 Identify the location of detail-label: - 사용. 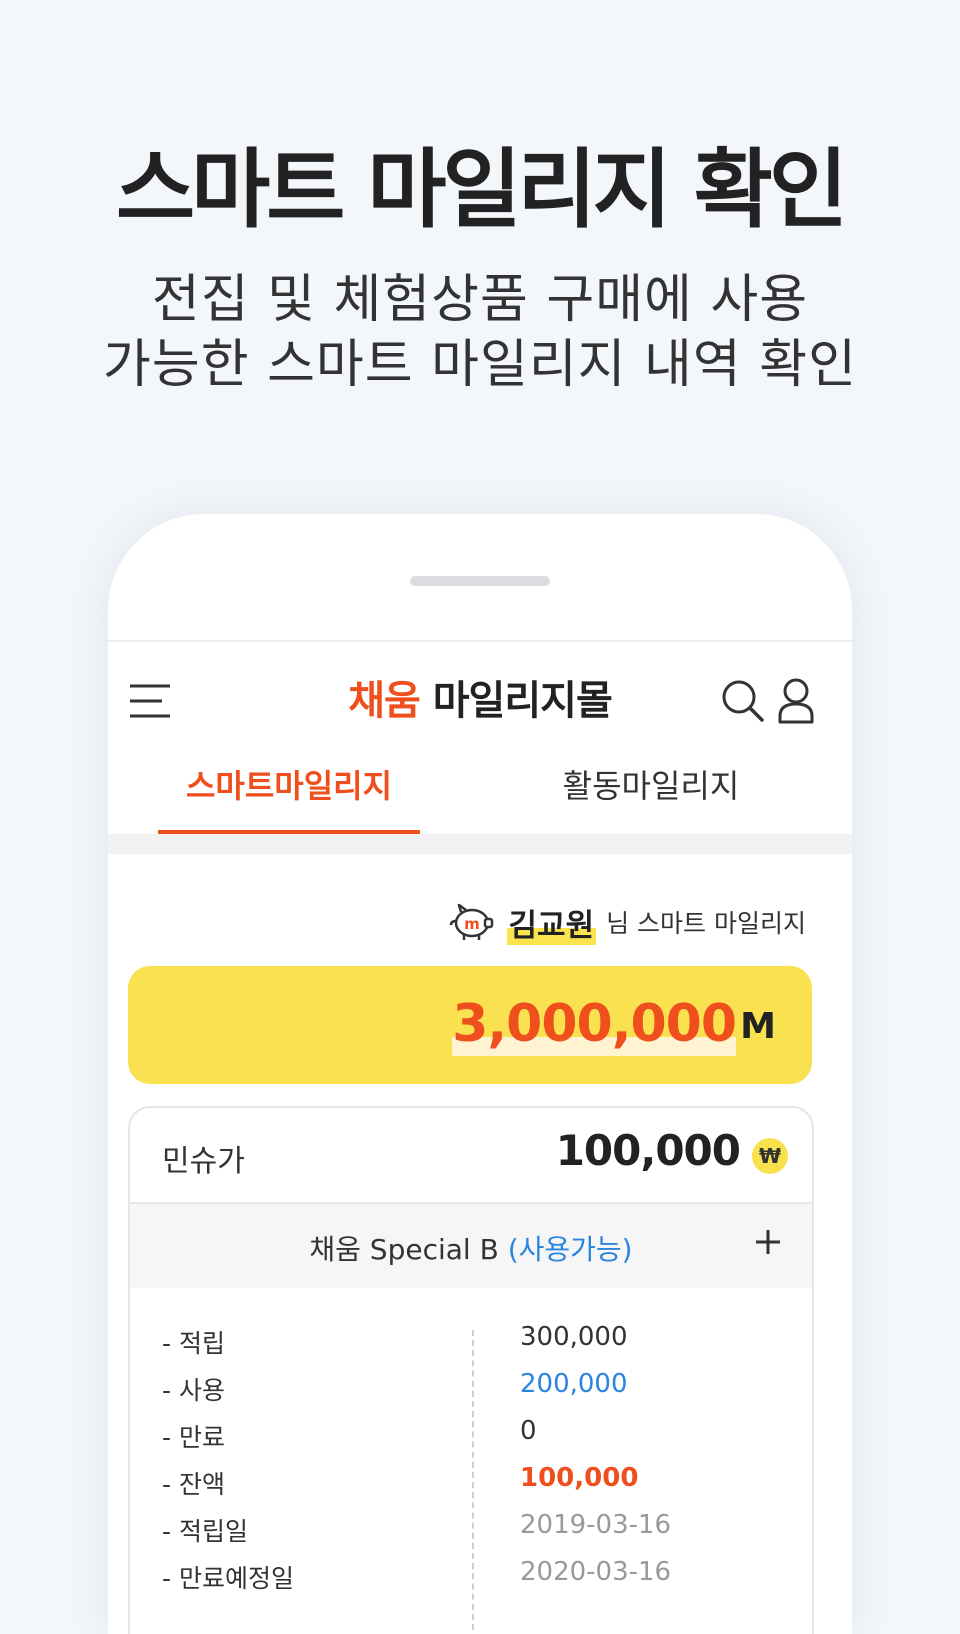
(193, 1390).